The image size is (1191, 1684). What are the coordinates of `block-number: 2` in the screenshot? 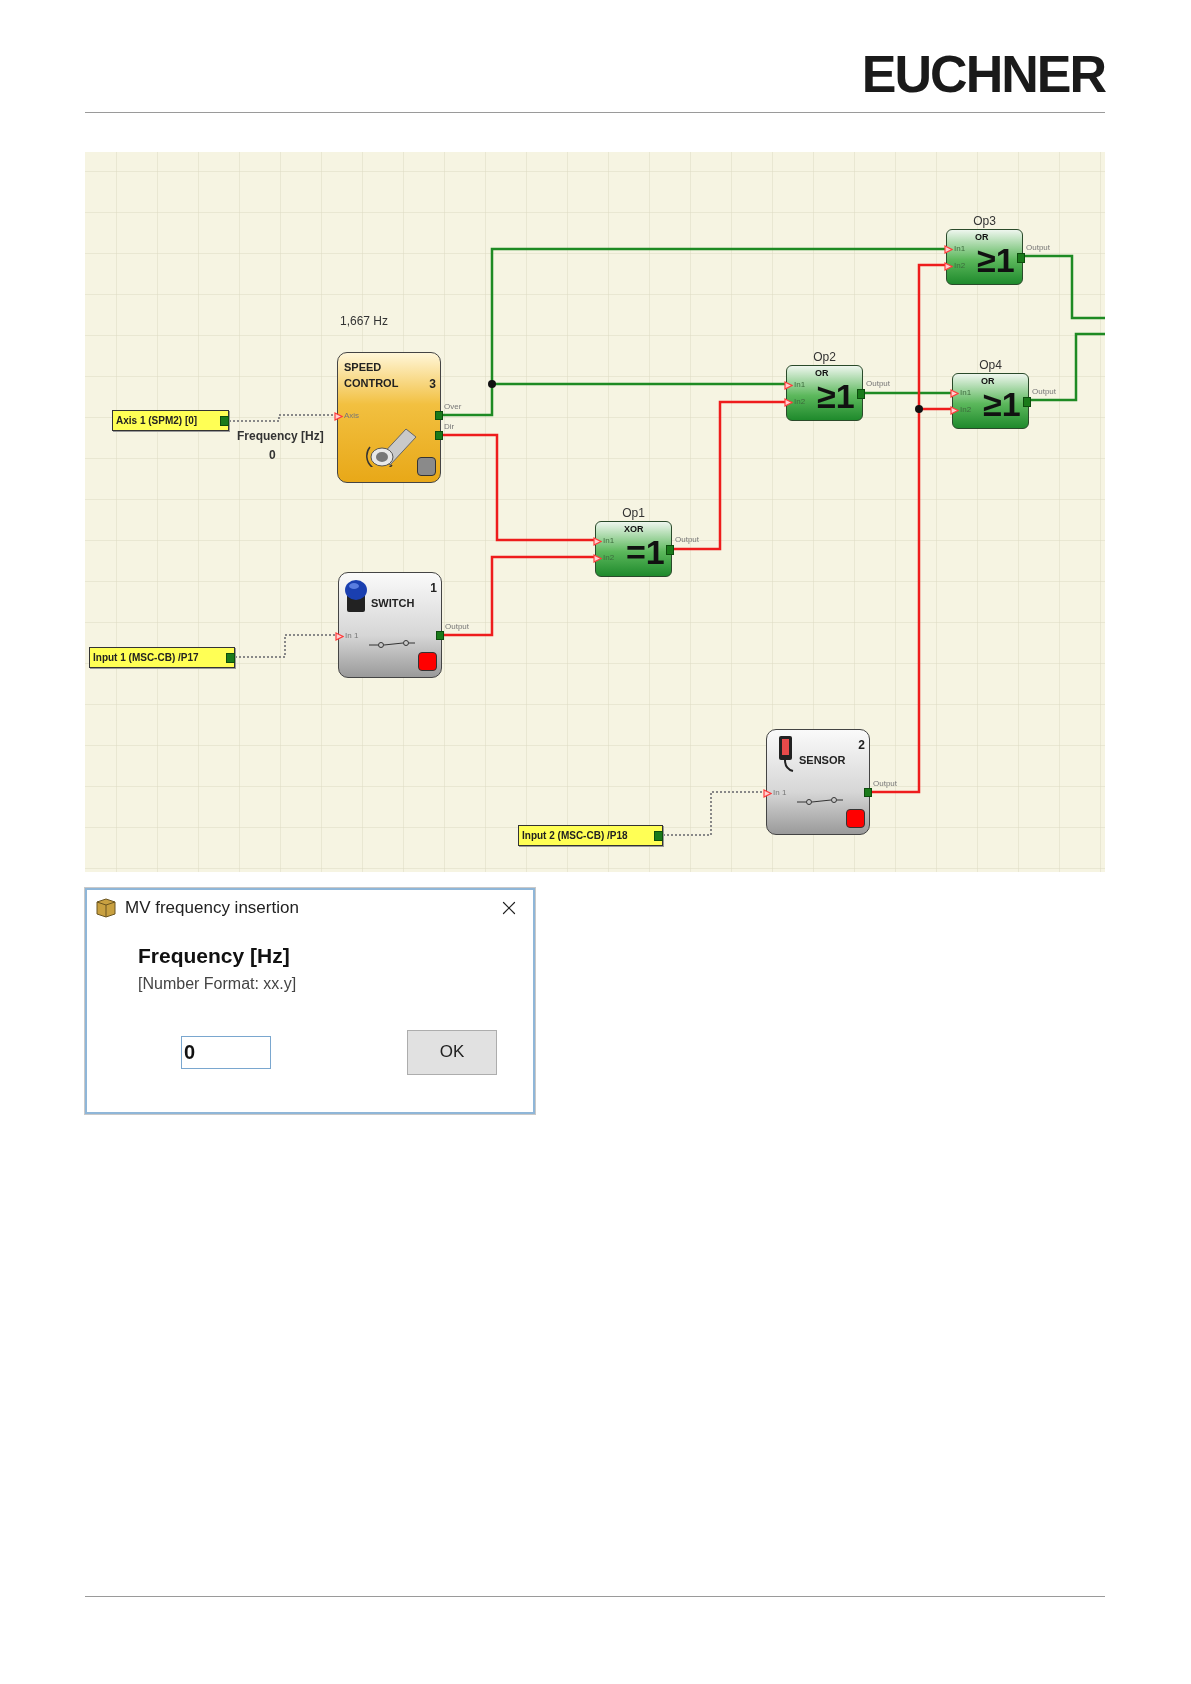 It's located at (861, 745).